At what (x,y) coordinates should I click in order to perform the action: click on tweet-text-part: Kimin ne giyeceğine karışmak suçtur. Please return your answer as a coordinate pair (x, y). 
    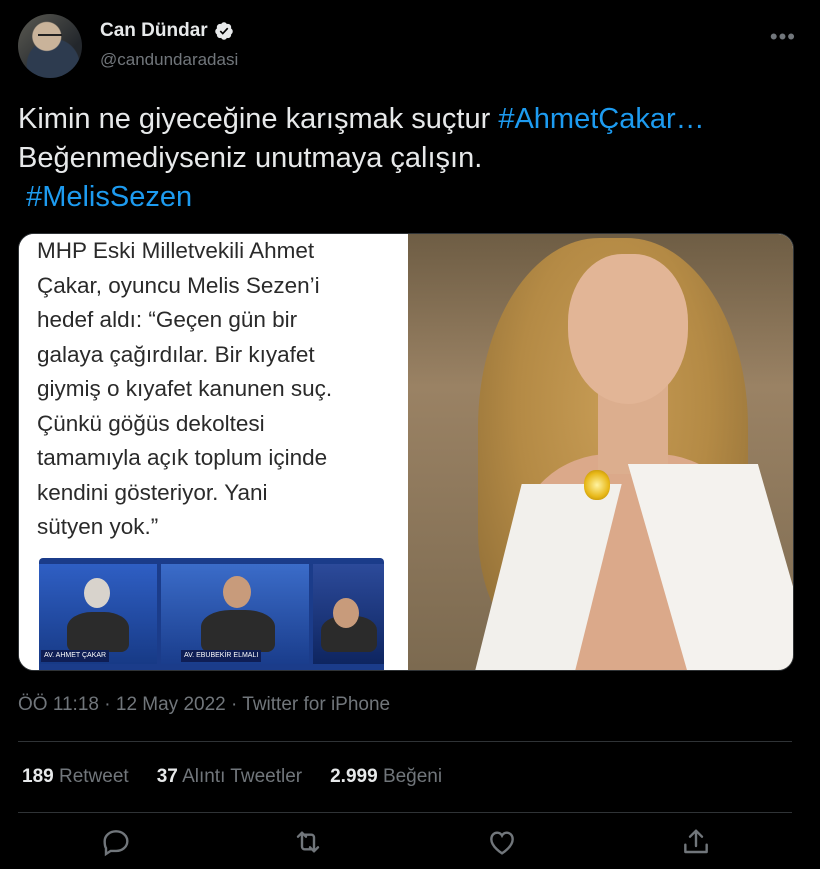
    Looking at the image, I should click on (258, 119).